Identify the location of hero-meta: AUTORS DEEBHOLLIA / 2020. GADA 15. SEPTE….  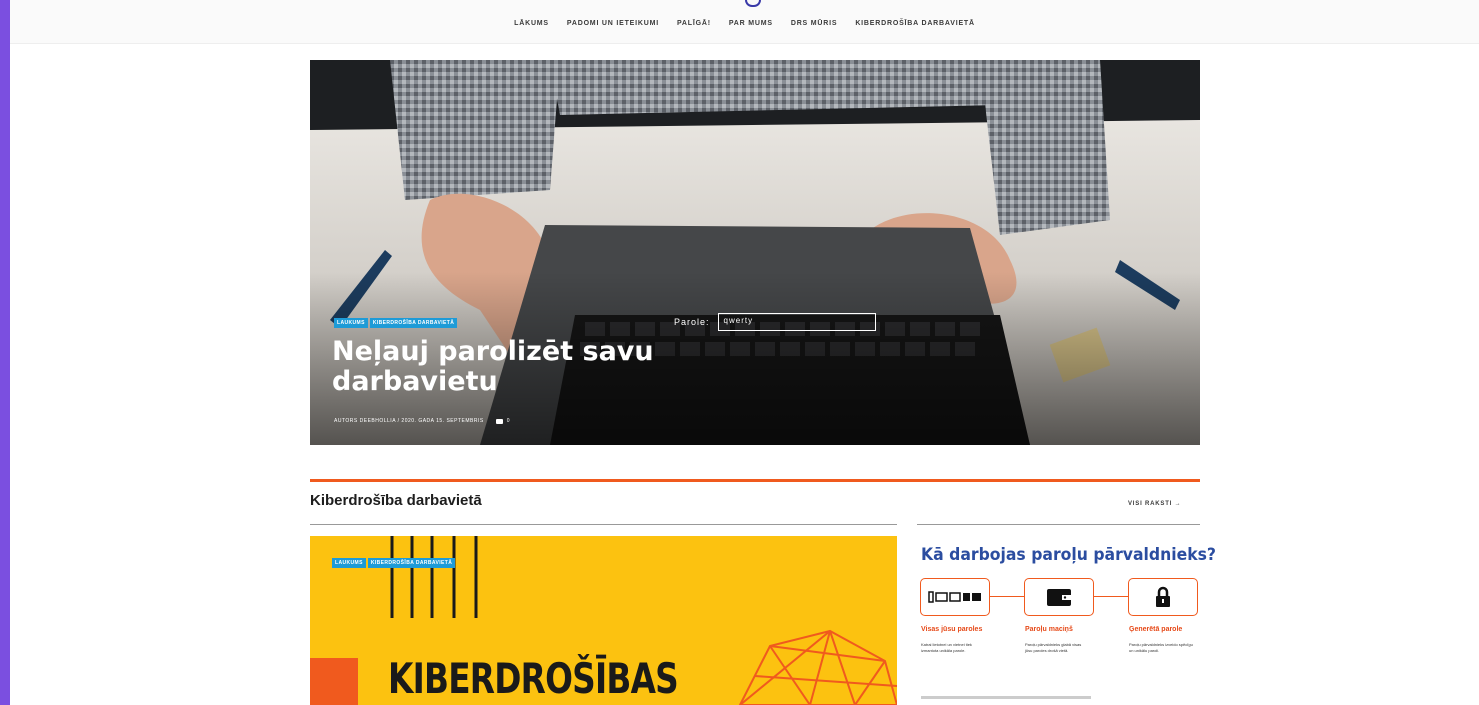
(422, 421).